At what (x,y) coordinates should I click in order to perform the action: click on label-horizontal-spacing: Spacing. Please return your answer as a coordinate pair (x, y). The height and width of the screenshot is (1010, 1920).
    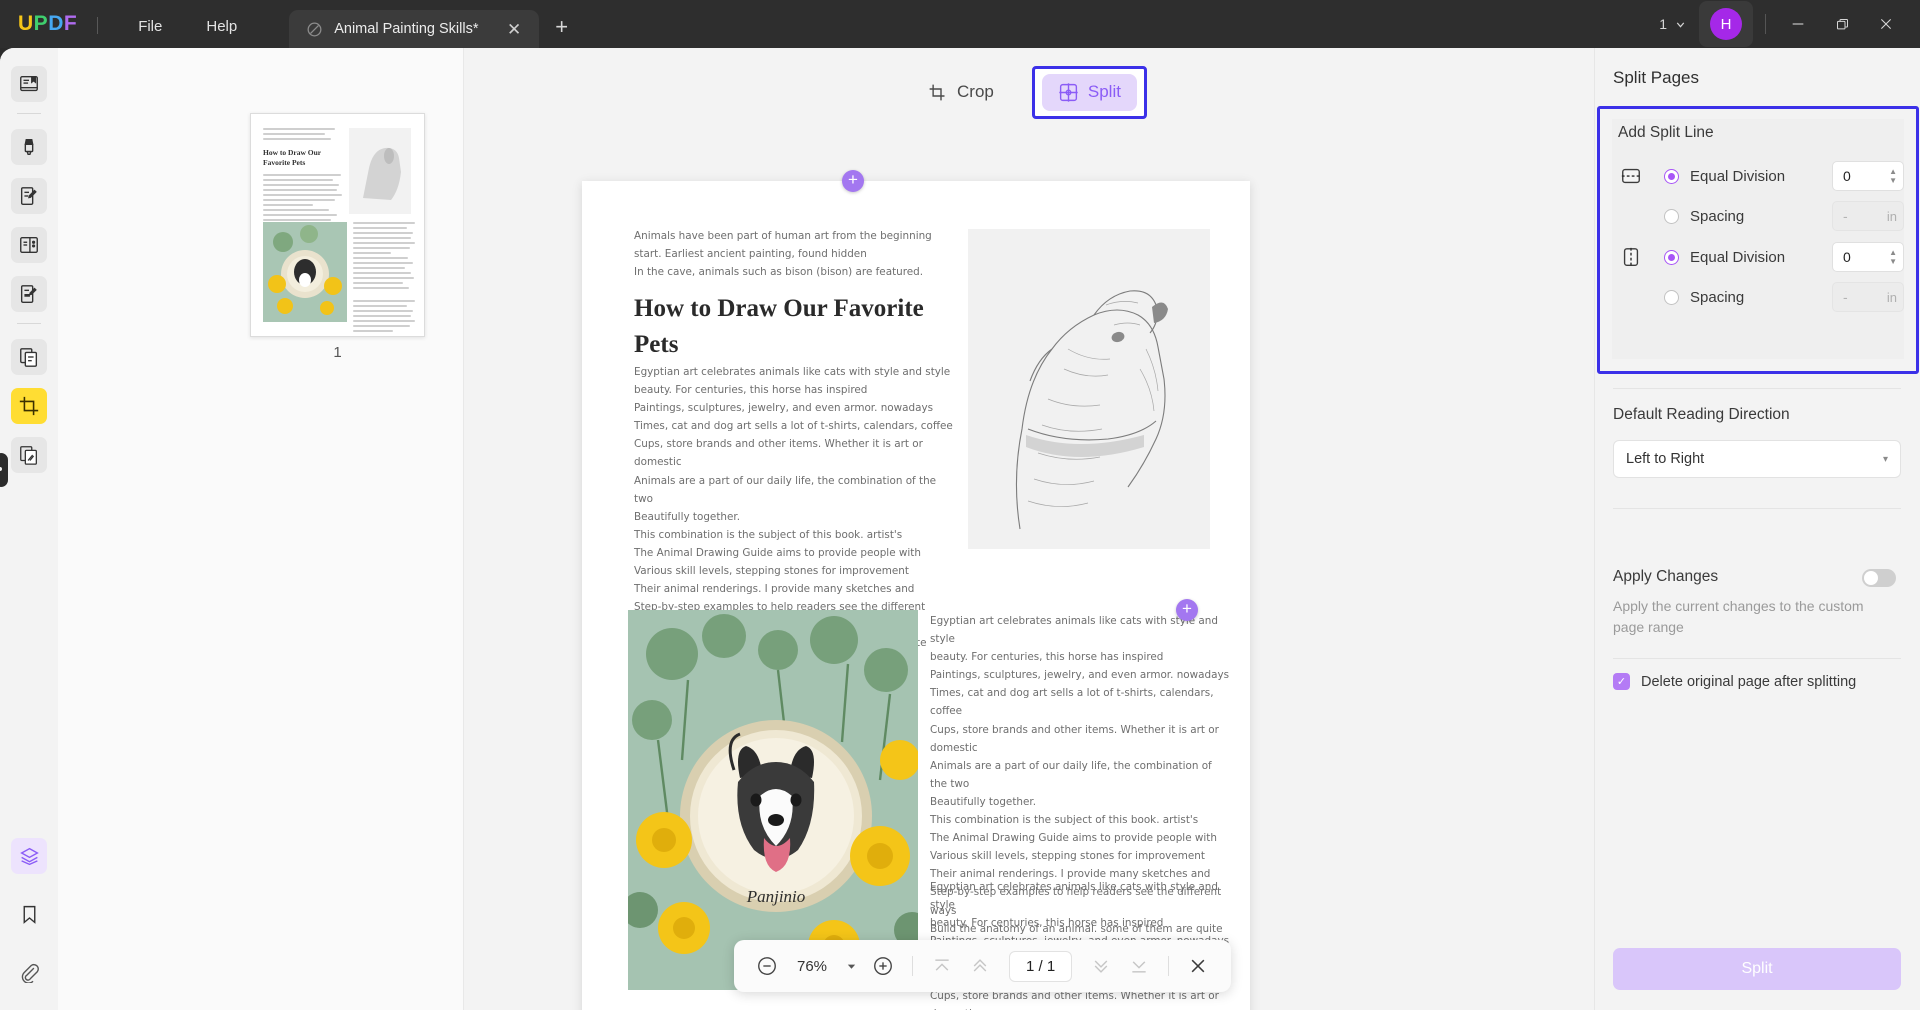
    Looking at the image, I should click on (1717, 216).